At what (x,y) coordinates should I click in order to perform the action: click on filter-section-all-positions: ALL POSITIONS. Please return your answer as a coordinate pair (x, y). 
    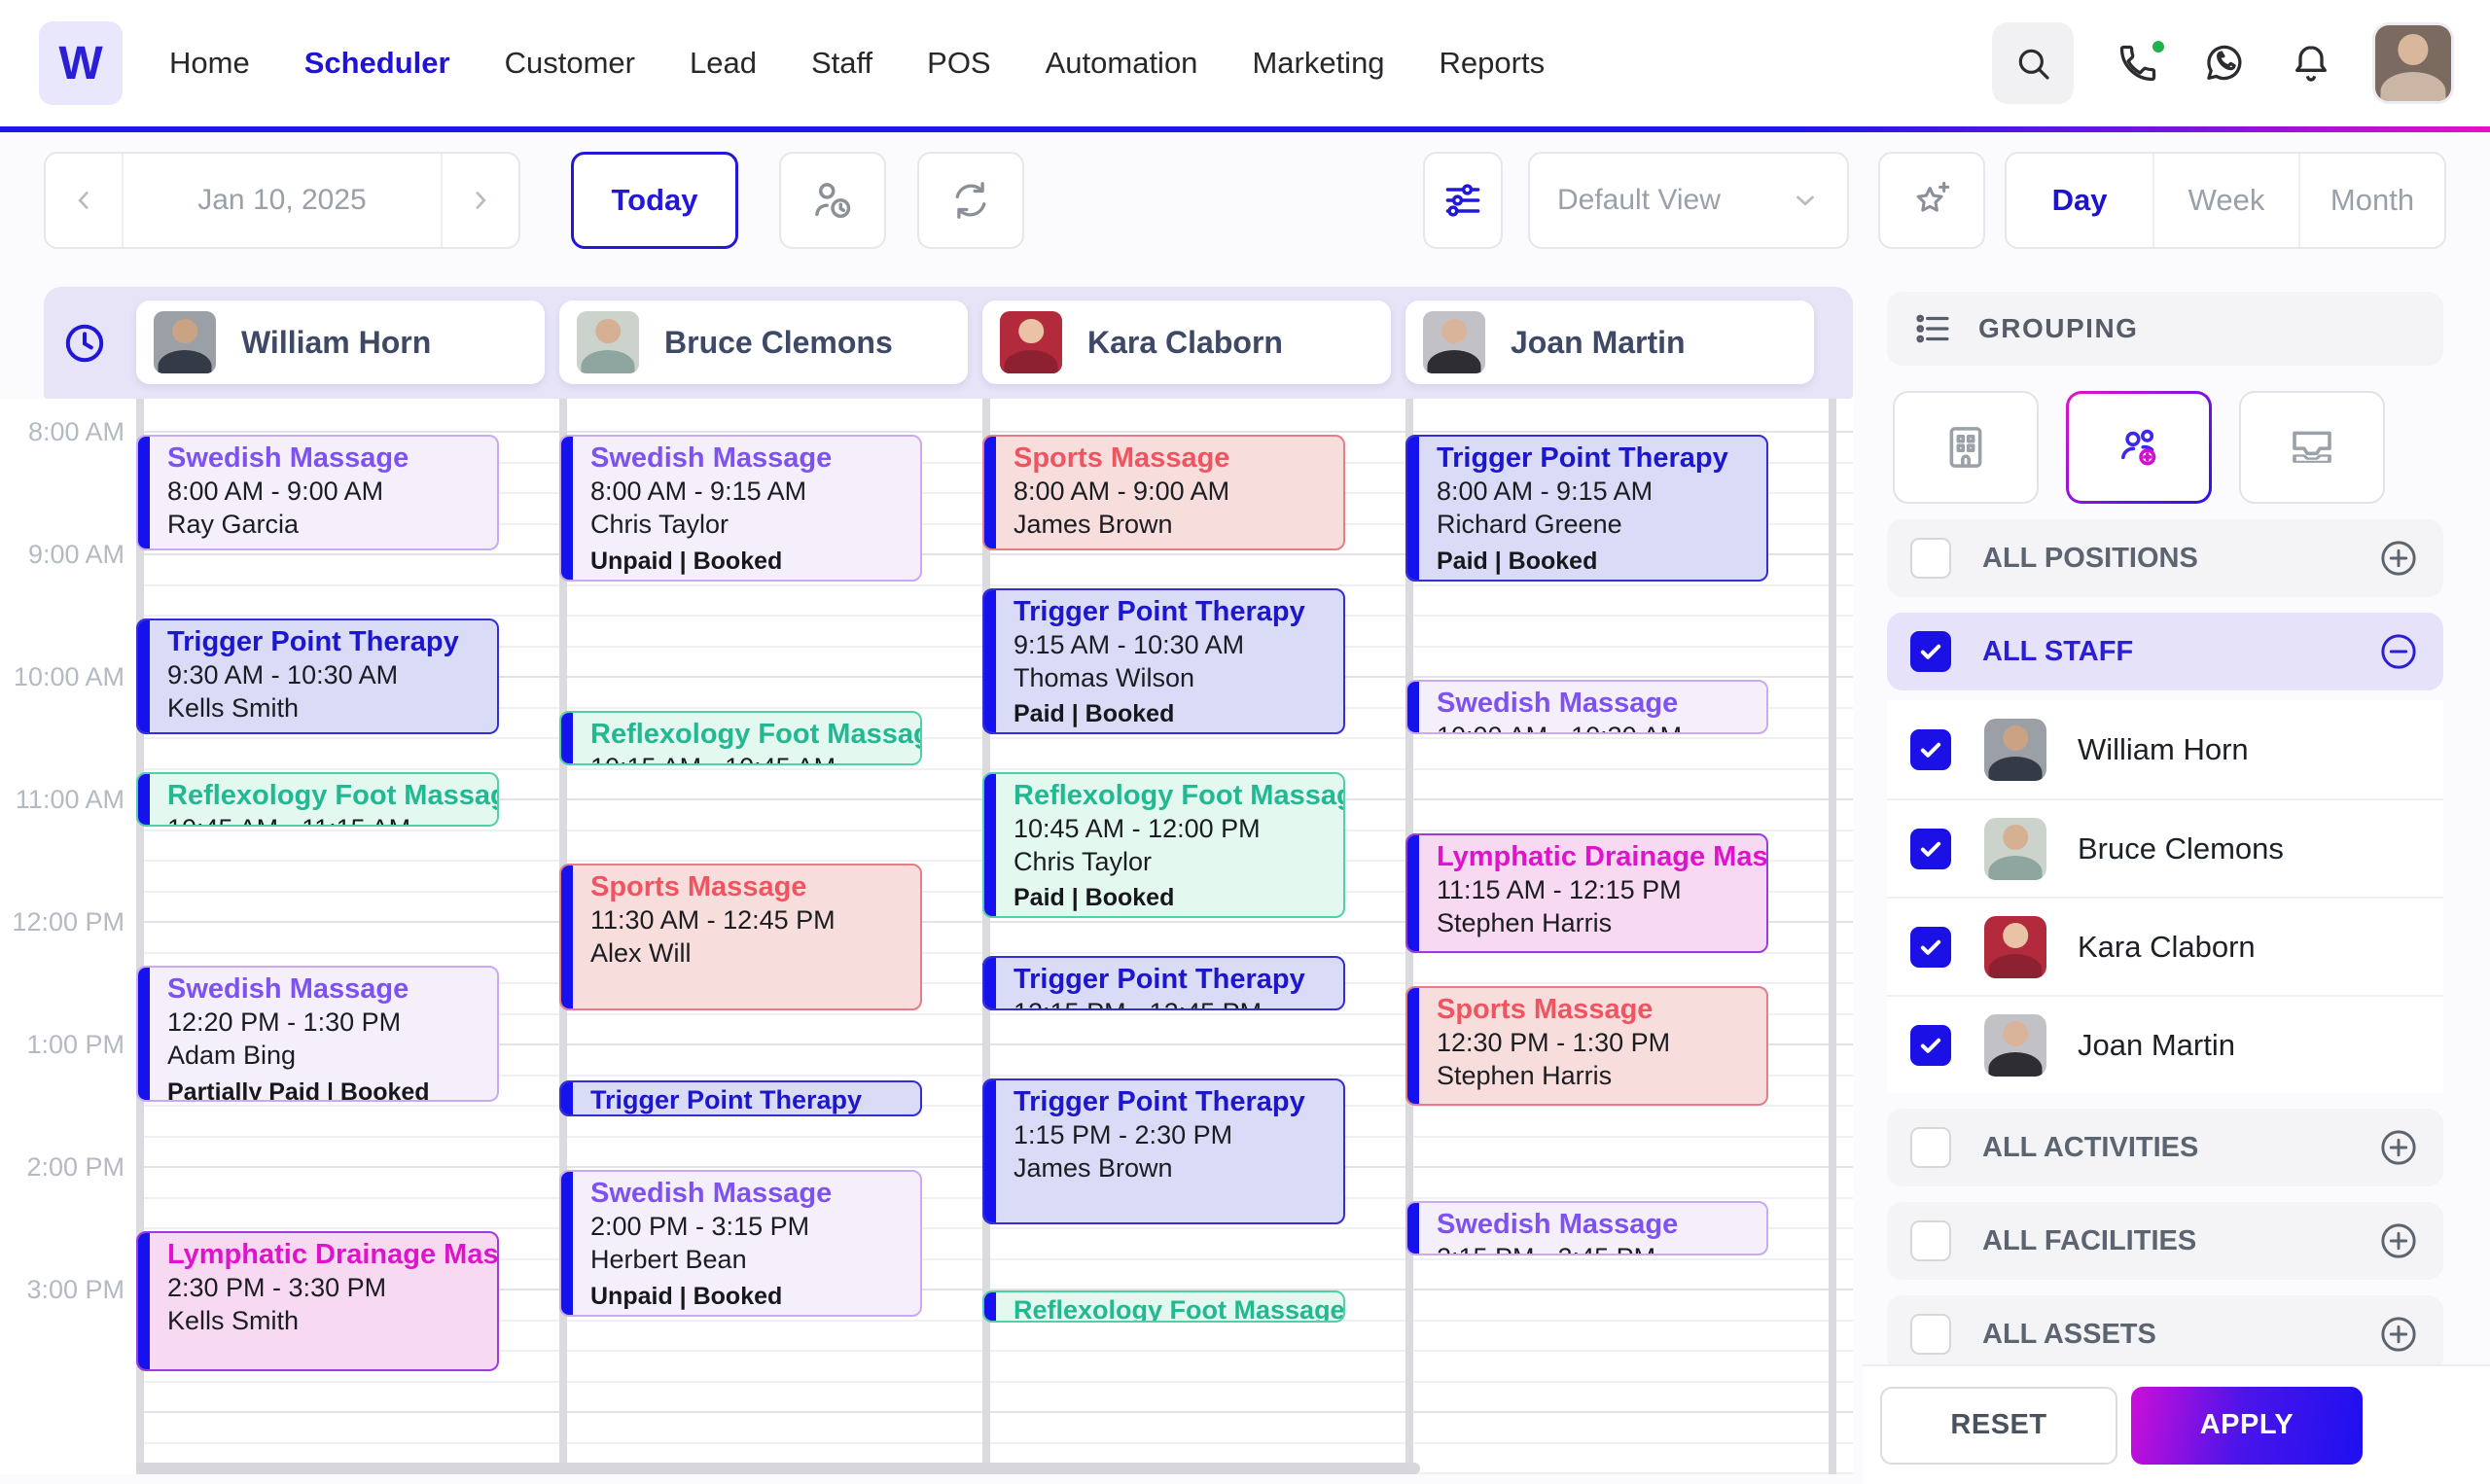
    Looking at the image, I should click on (2165, 558).